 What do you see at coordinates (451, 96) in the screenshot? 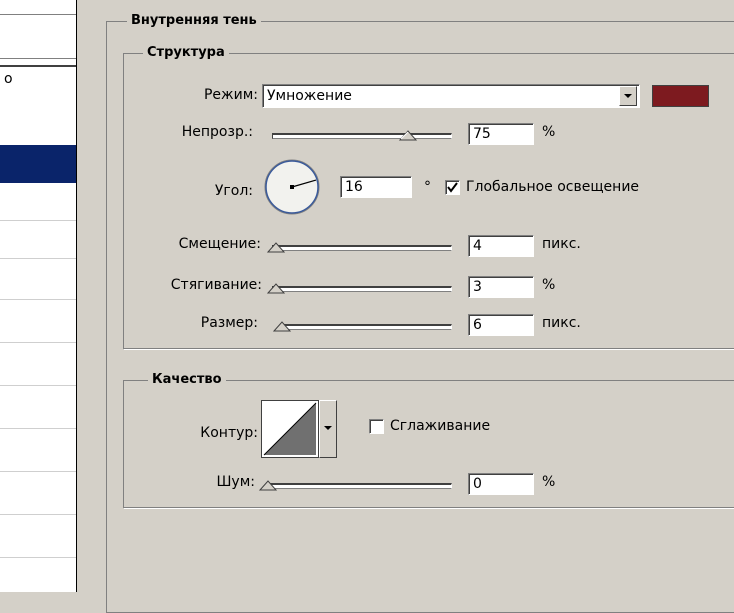
I see `blend-mode-select: Умножение` at bounding box center [451, 96].